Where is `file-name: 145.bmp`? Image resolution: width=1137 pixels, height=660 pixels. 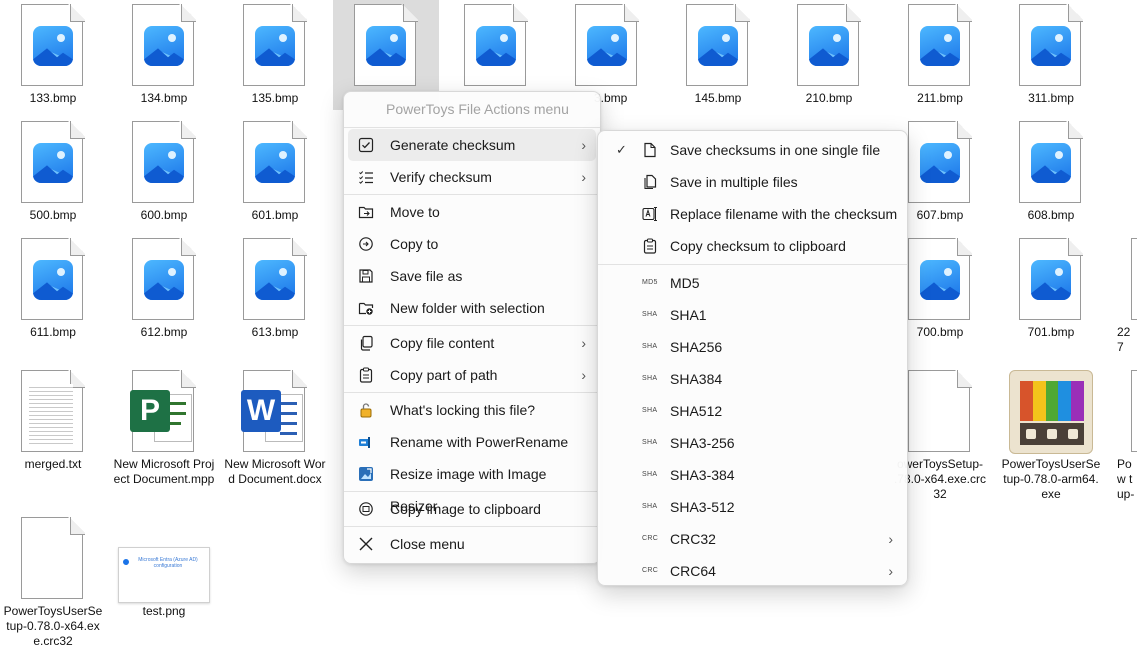
file-name: 145.bmp is located at coordinates (718, 98).